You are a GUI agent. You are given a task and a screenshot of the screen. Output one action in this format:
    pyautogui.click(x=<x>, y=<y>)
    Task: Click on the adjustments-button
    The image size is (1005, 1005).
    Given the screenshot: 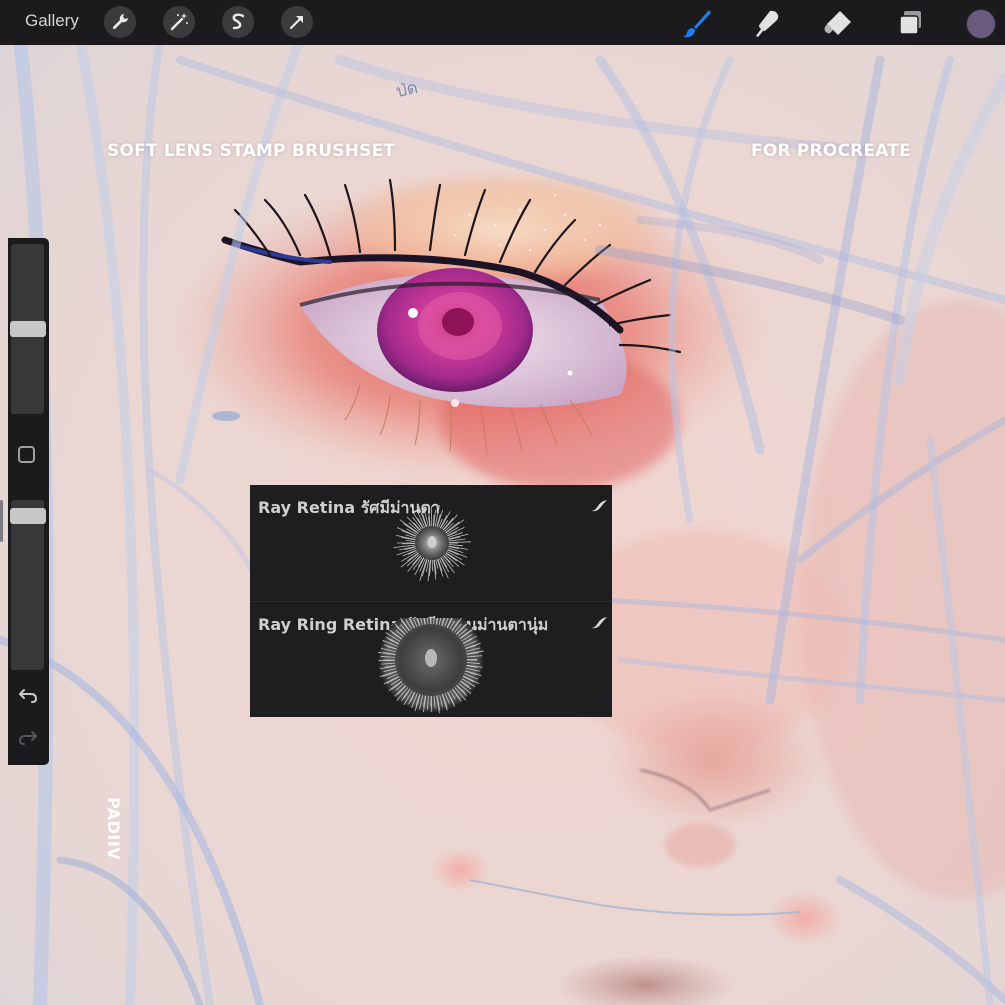 What is the action you would take?
    pyautogui.click(x=179, y=22)
    